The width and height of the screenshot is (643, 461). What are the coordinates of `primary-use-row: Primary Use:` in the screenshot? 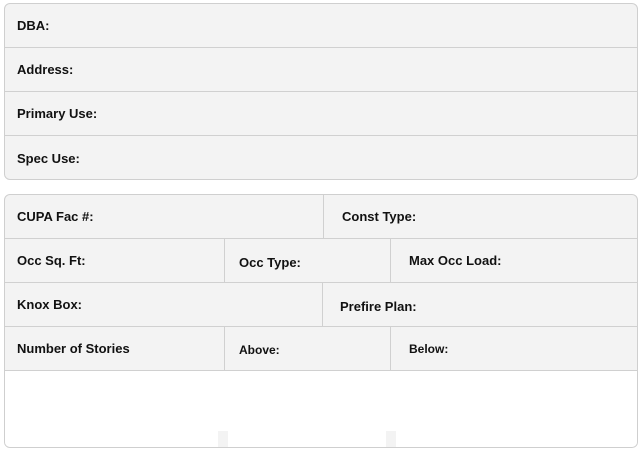 It's located at (321, 114).